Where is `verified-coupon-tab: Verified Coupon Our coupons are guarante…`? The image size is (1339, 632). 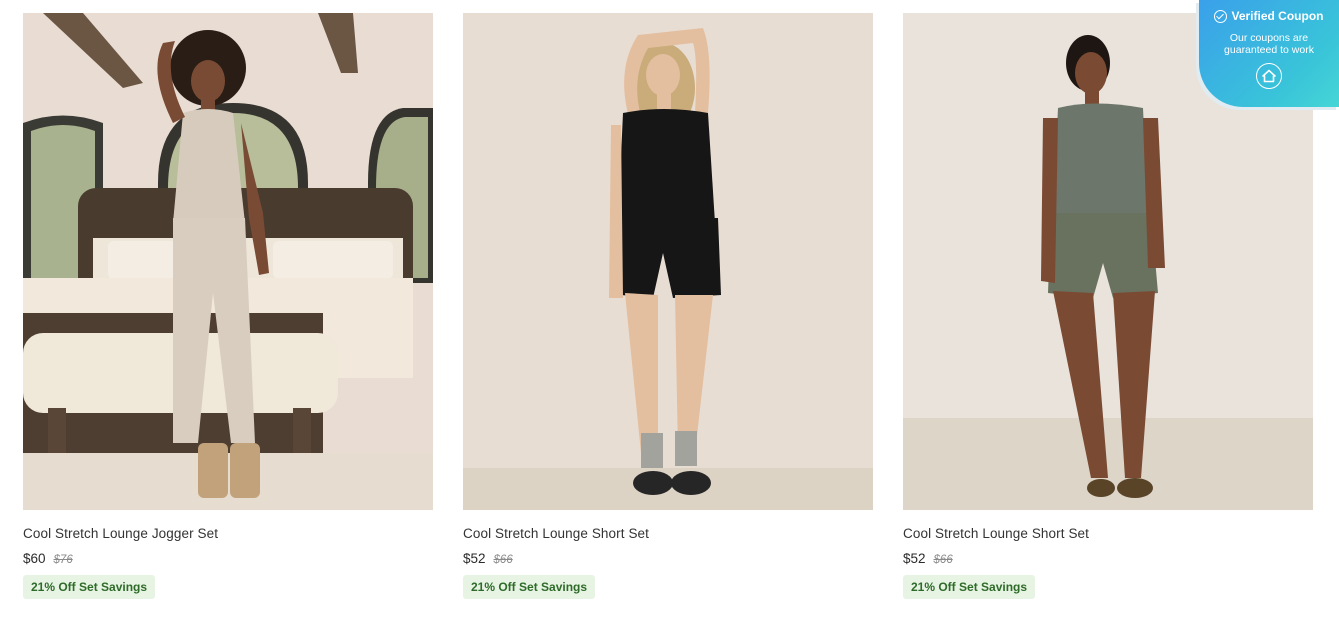
verified-coupon-tab: Verified Coupon Our coupons are guarante… is located at coordinates (1269, 53).